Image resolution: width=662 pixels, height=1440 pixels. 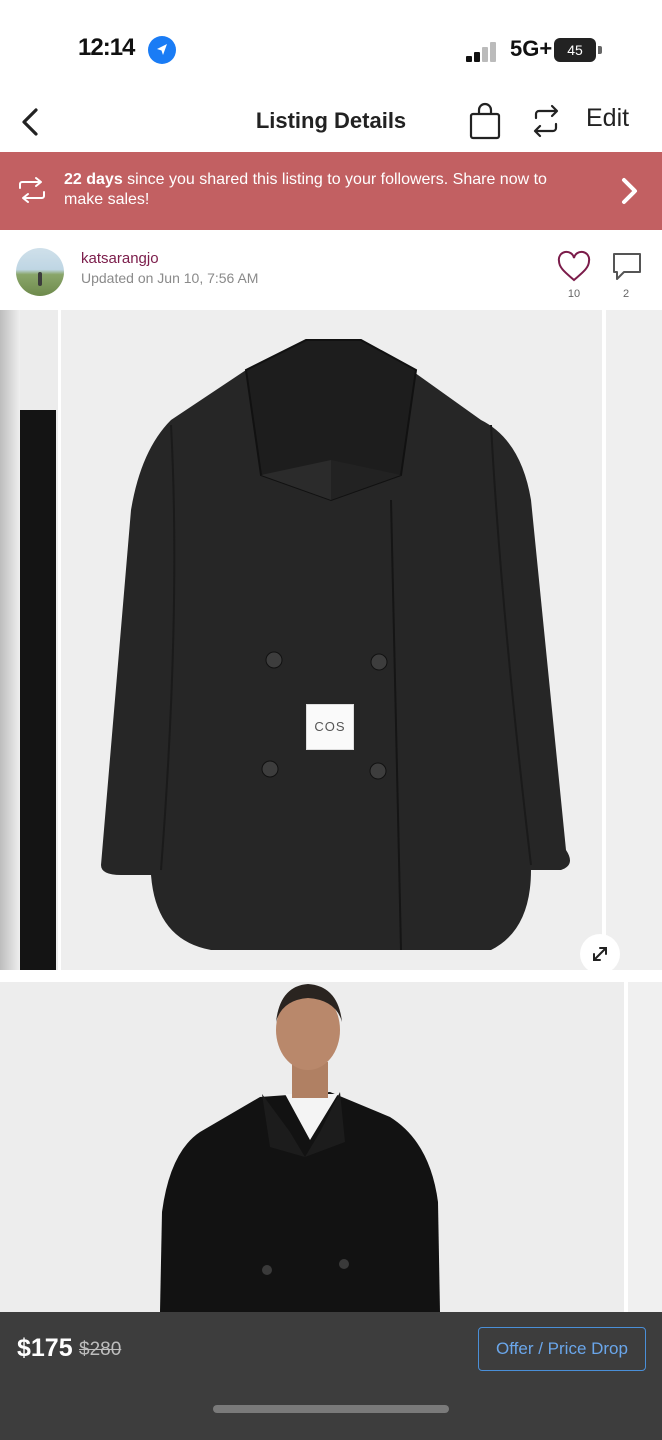 What do you see at coordinates (331, 1409) in the screenshot?
I see `home-indicator` at bounding box center [331, 1409].